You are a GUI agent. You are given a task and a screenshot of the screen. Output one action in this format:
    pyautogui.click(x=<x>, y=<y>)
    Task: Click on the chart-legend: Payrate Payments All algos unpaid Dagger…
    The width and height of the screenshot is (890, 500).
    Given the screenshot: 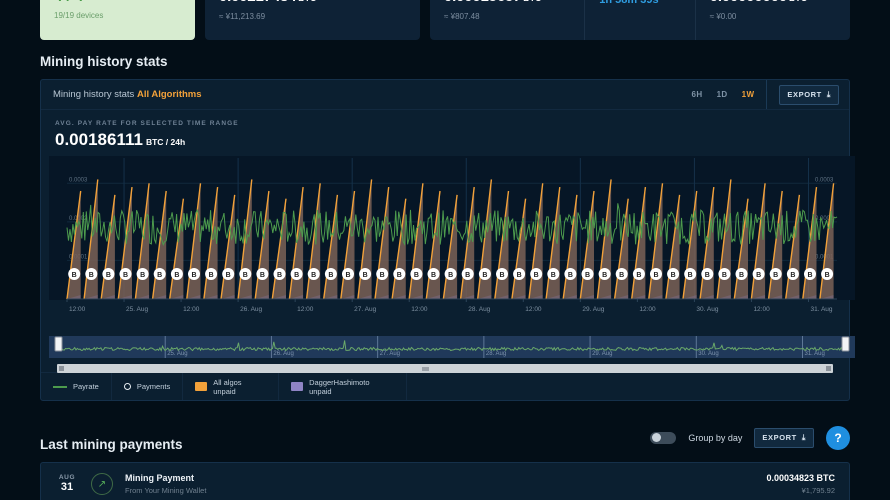 What is the action you would take?
    pyautogui.click(x=224, y=386)
    